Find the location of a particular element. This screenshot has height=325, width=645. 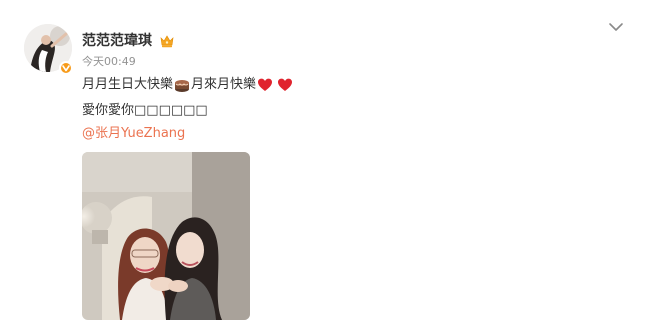

mention-text: @张月YueZhang is located at coordinates (133, 134).